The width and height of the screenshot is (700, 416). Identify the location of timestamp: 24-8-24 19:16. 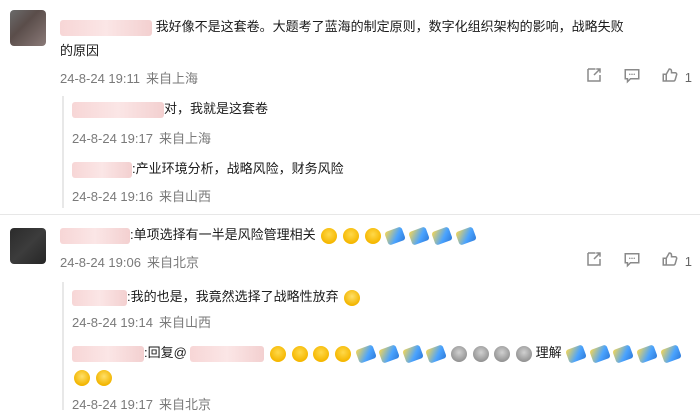
(112, 196).